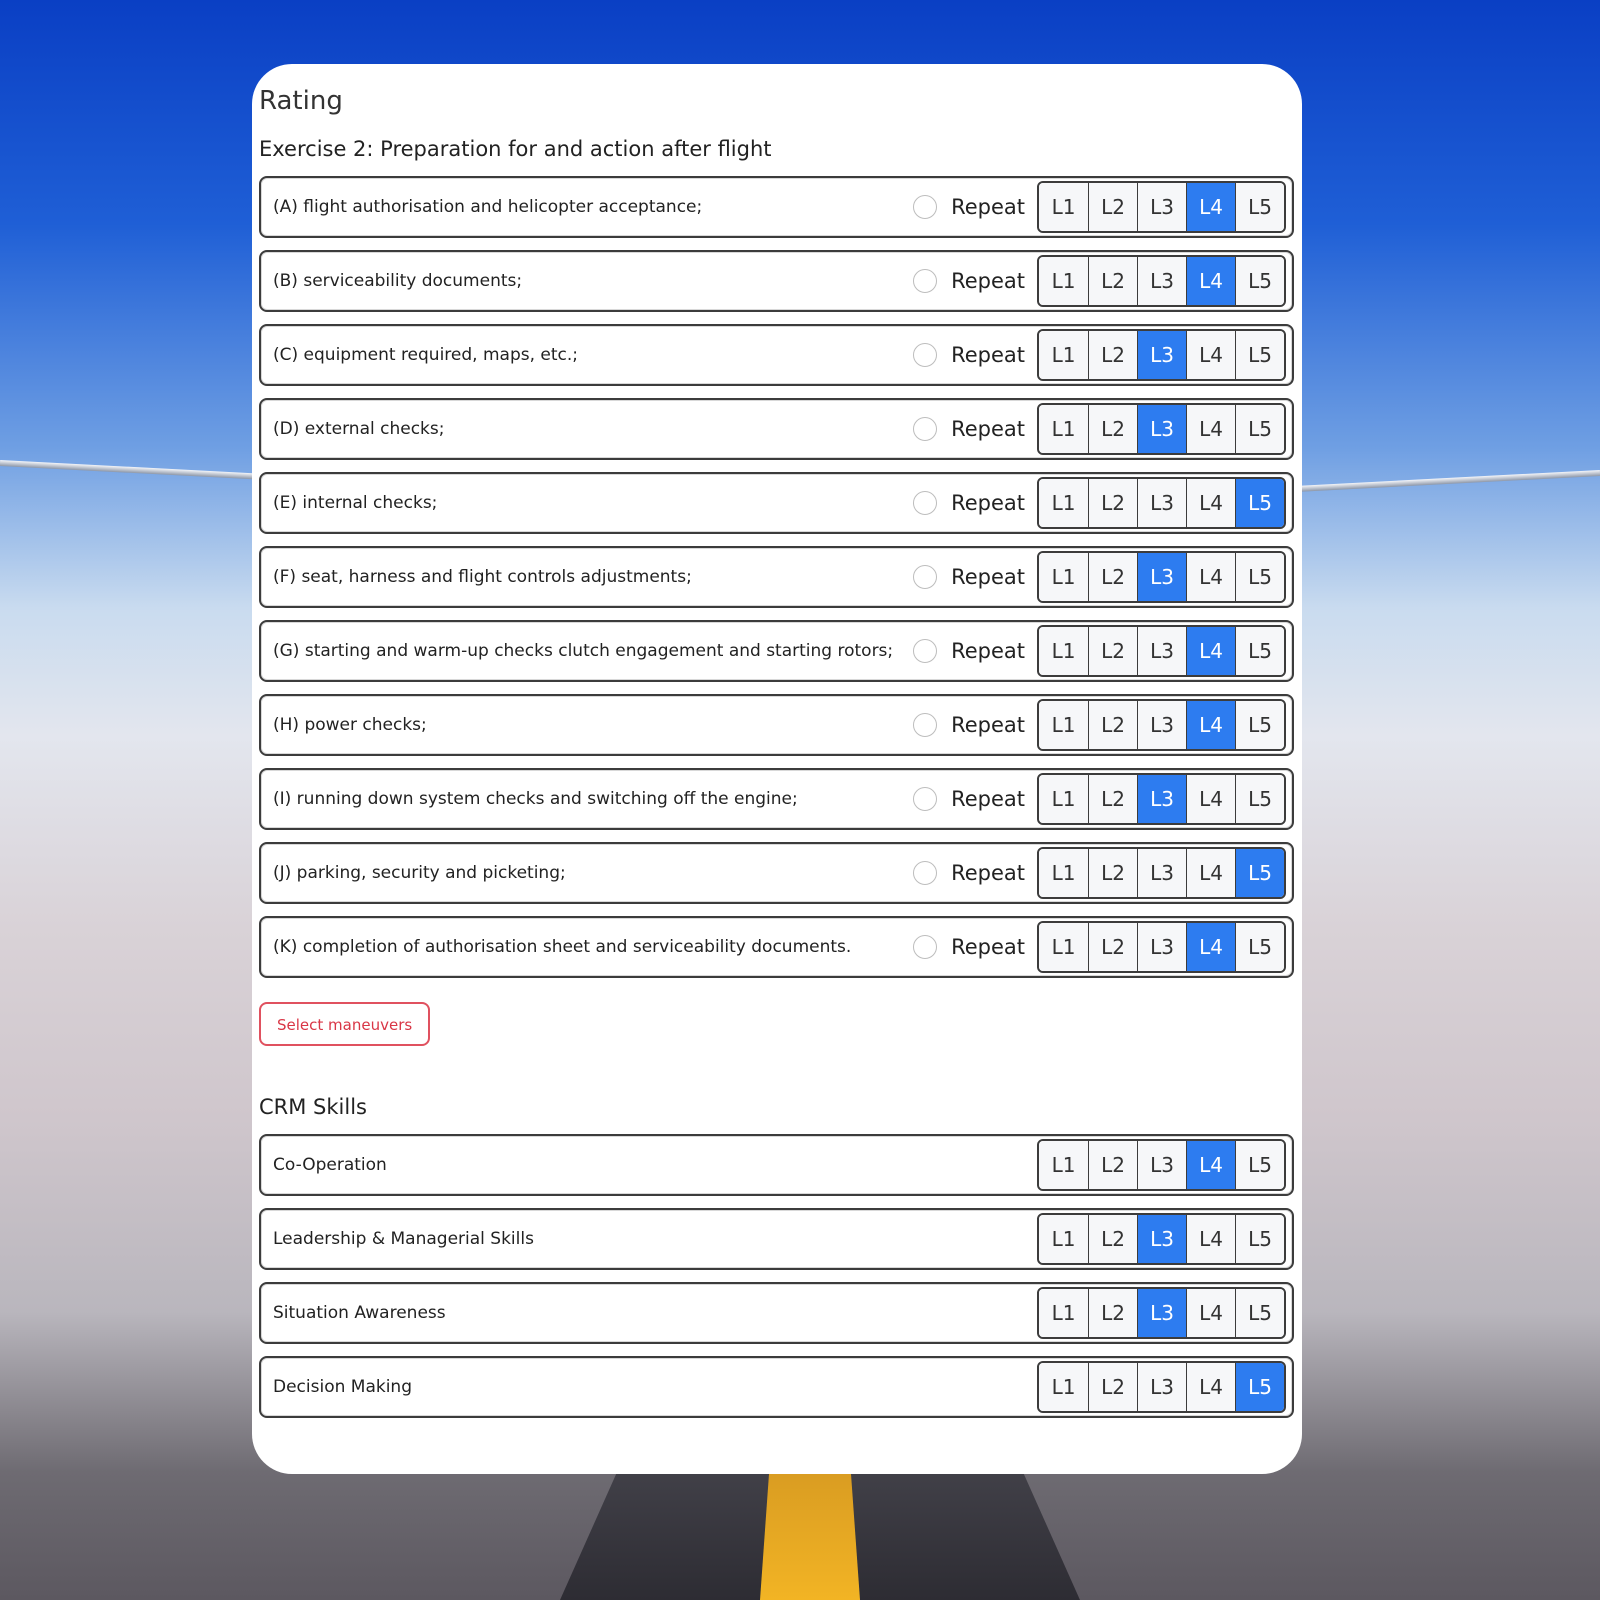 The image size is (1600, 1600). What do you see at coordinates (345, 1024) in the screenshot?
I see `select-maneuvers-button: Select maneuvers` at bounding box center [345, 1024].